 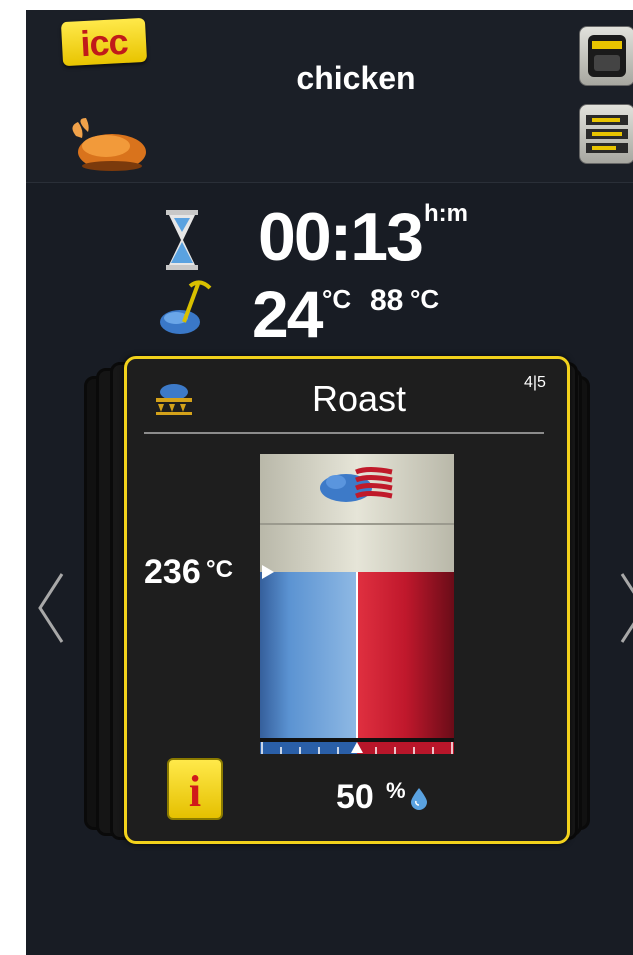 I want to click on list-icon, so click(x=607, y=134).